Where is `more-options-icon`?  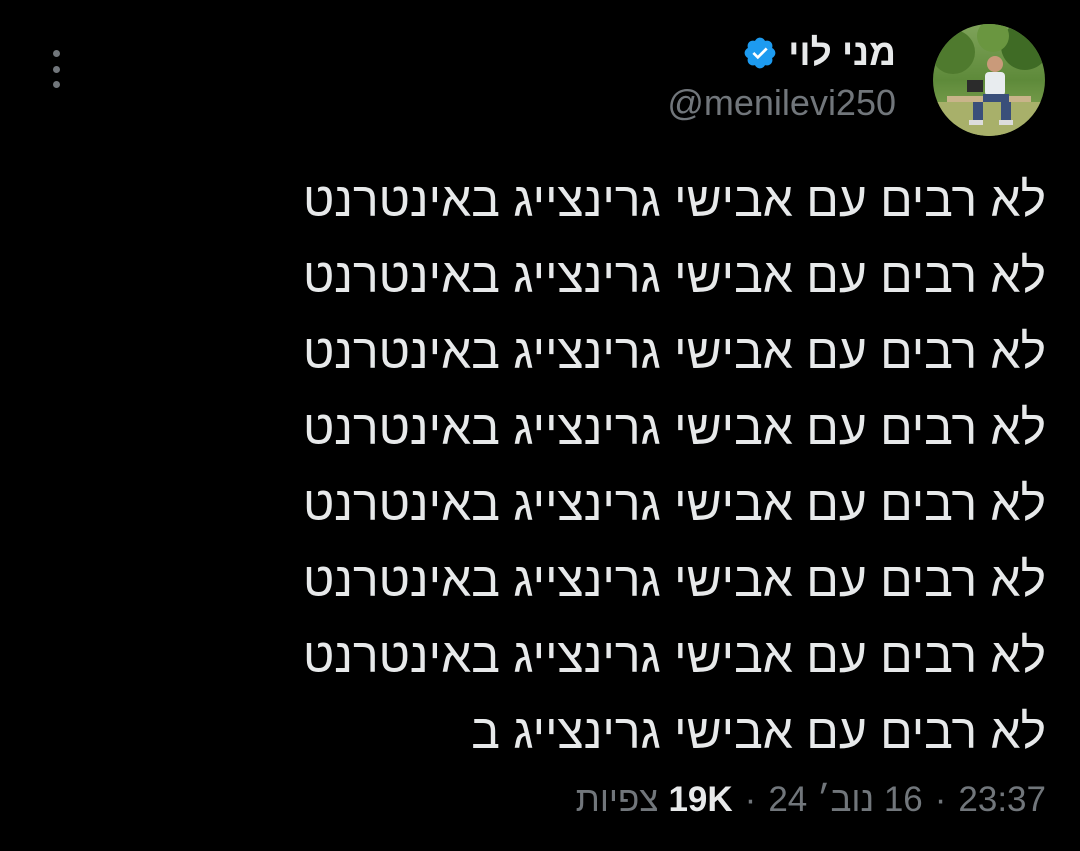 more-options-icon is located at coordinates (56, 69).